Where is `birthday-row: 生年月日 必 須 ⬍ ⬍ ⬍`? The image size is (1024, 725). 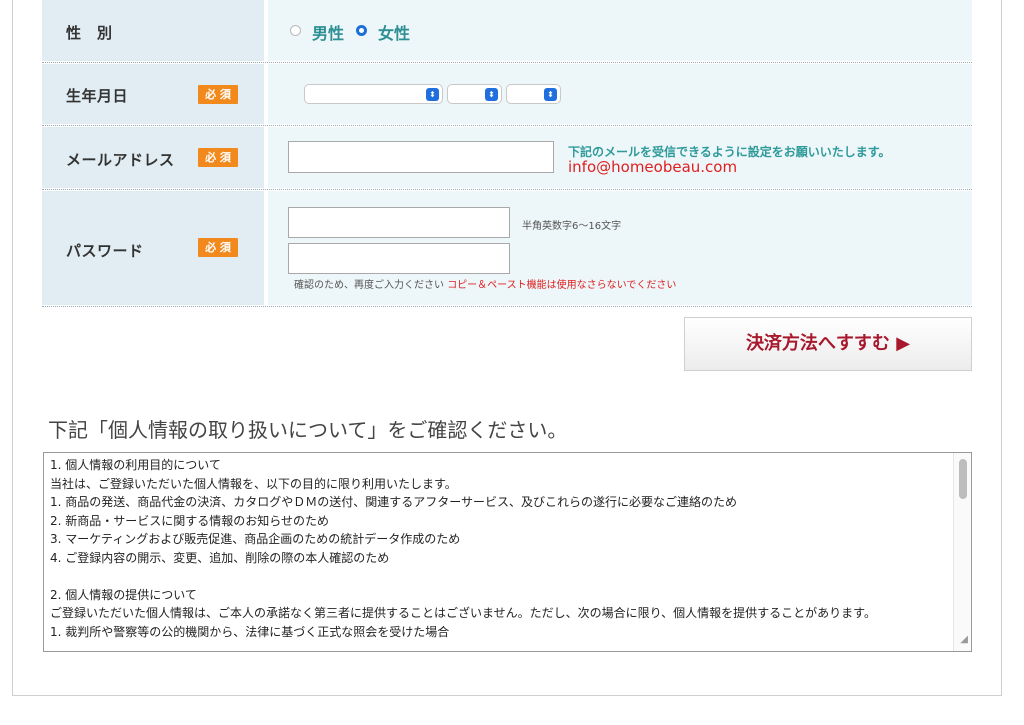
birthday-row: 生年月日 必 須 ⬍ ⬍ ⬍ is located at coordinates (507, 94).